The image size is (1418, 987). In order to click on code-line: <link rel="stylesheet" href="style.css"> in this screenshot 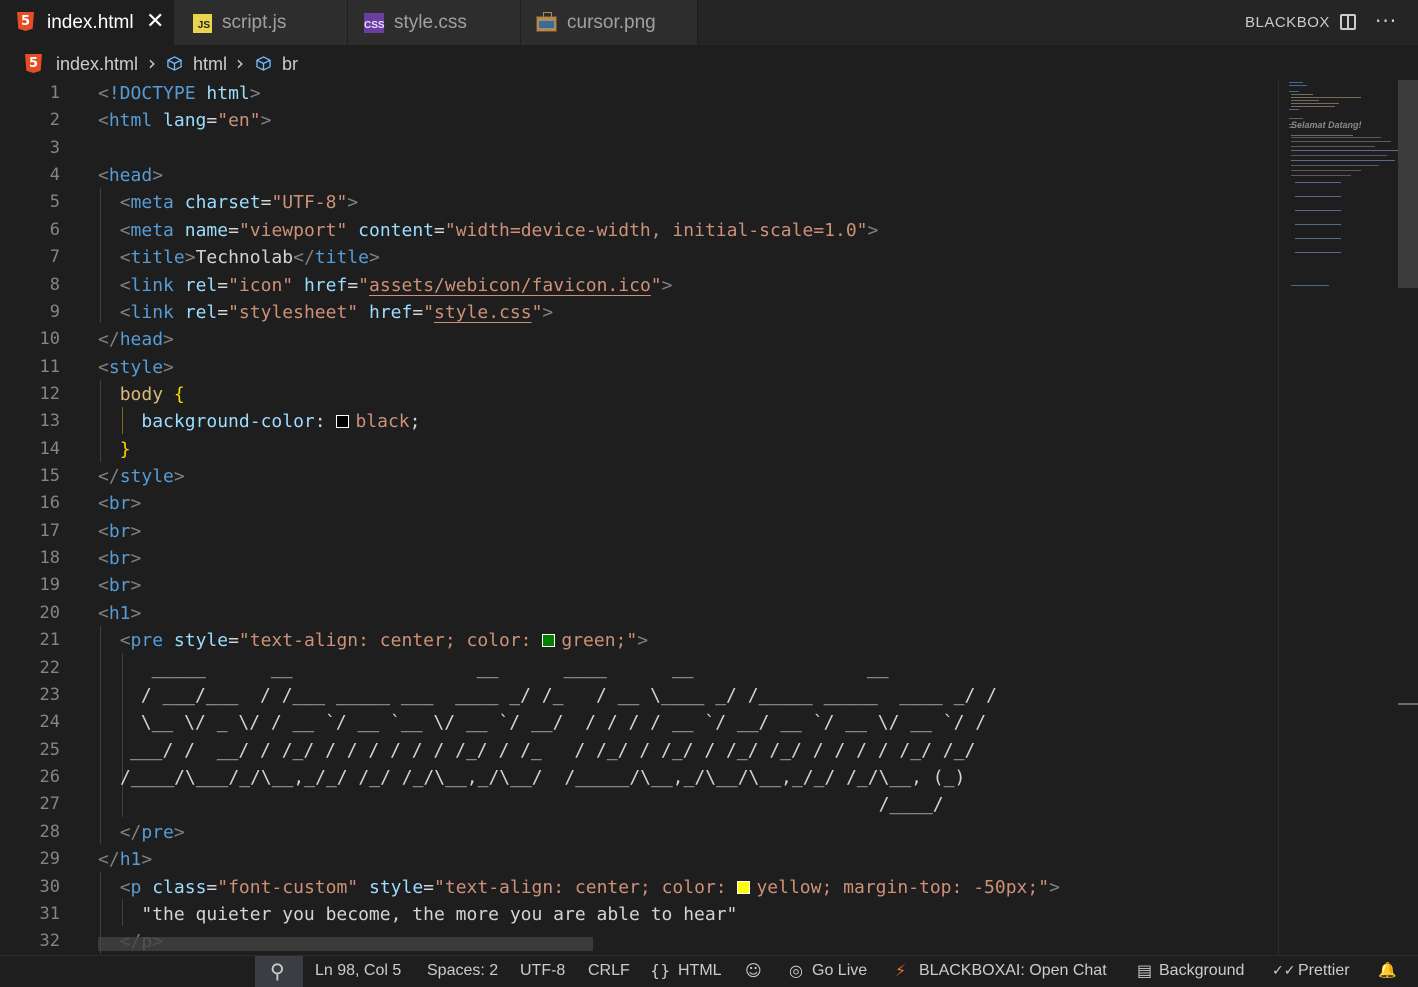, I will do `click(336, 312)`.